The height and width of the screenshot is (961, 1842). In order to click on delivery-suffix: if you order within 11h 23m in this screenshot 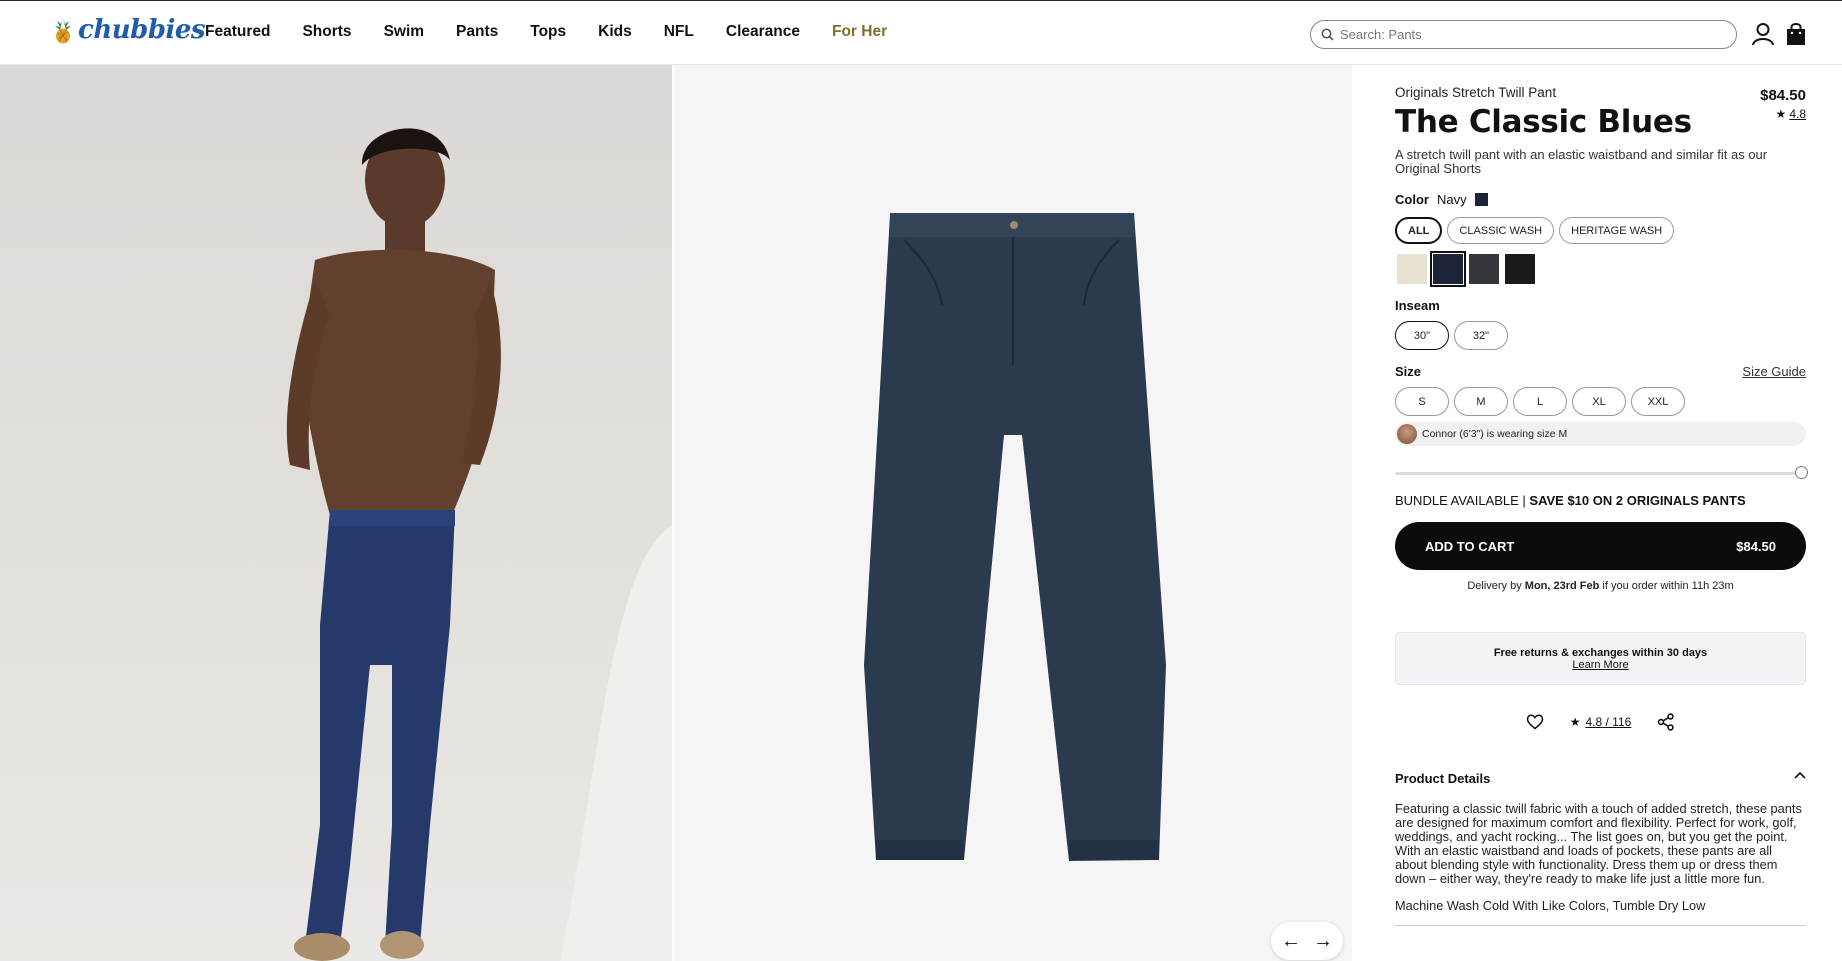, I will do `click(1666, 586)`.